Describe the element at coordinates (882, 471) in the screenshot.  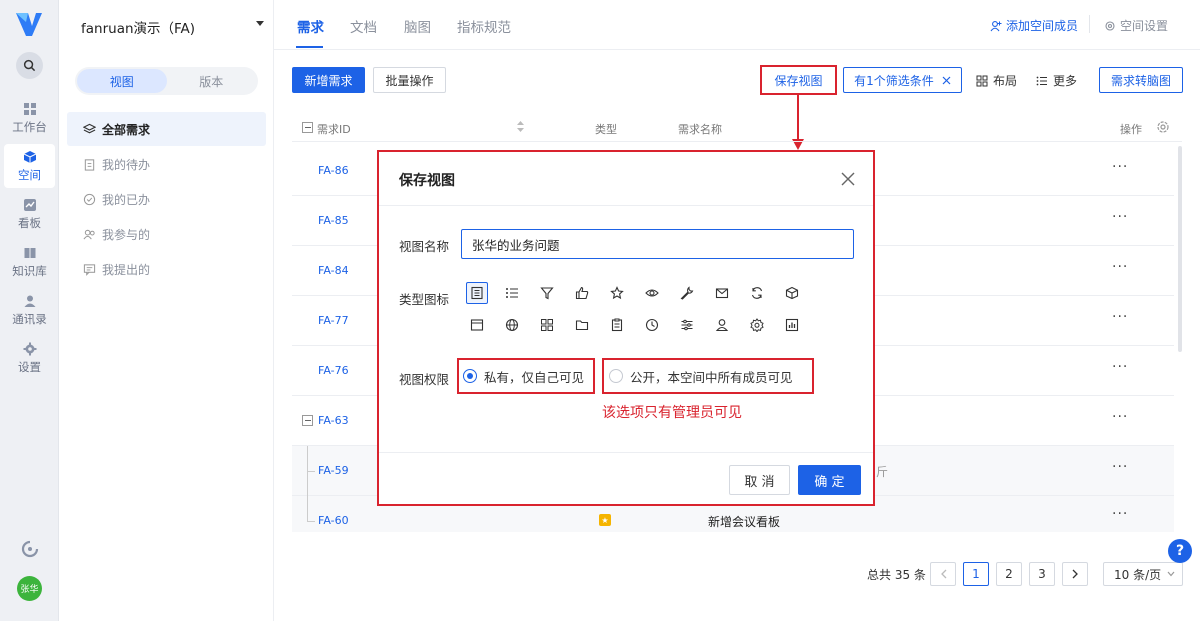
I see `requirement-name: 斤` at that location.